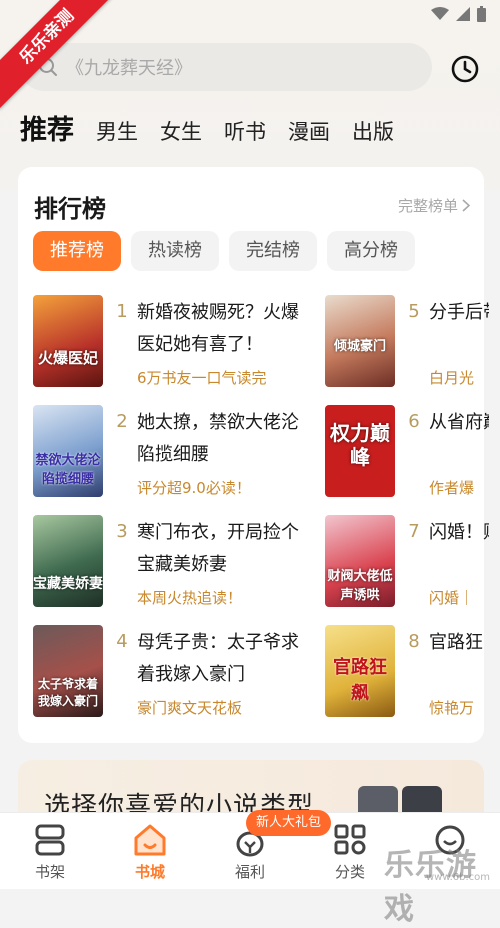 The height and width of the screenshot is (928, 500). Describe the element at coordinates (68, 451) in the screenshot. I see `book-cover: 禁欲大佬沦陷揽细腰` at that location.